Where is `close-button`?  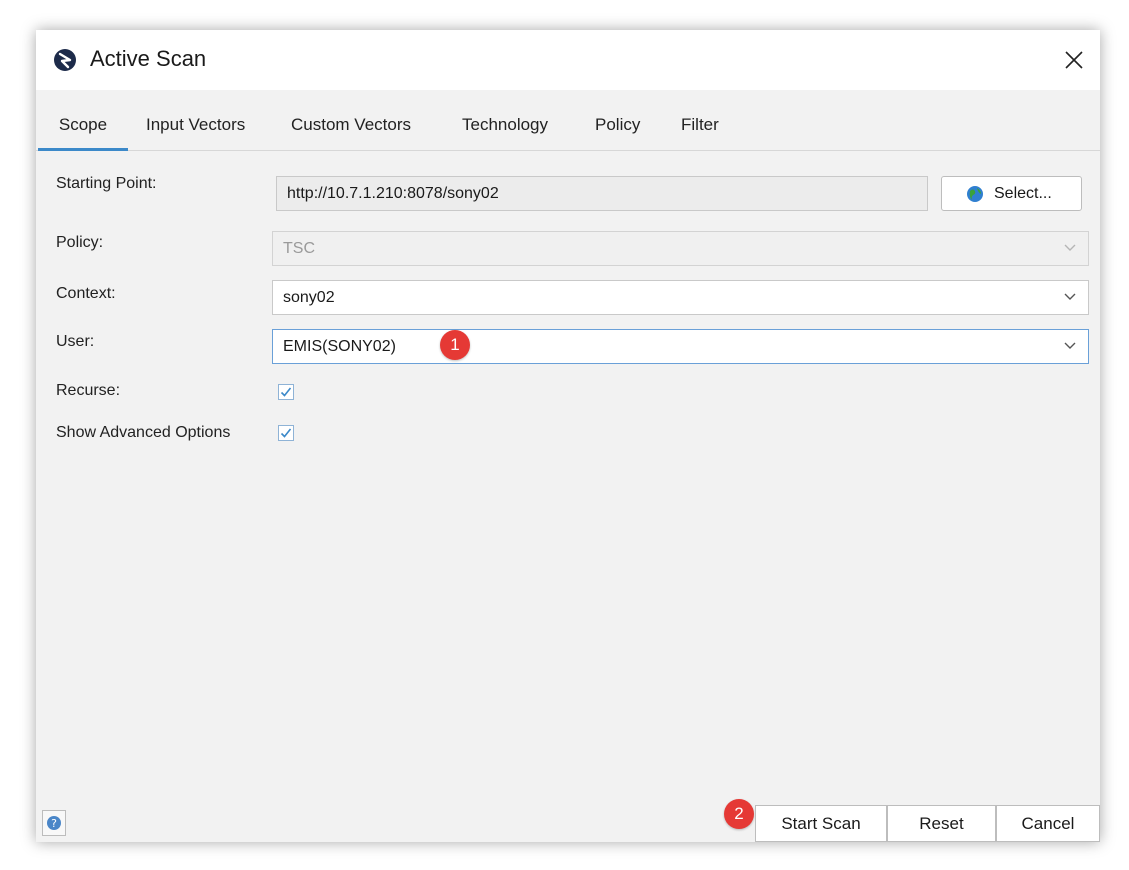
close-button is located at coordinates (1074, 60).